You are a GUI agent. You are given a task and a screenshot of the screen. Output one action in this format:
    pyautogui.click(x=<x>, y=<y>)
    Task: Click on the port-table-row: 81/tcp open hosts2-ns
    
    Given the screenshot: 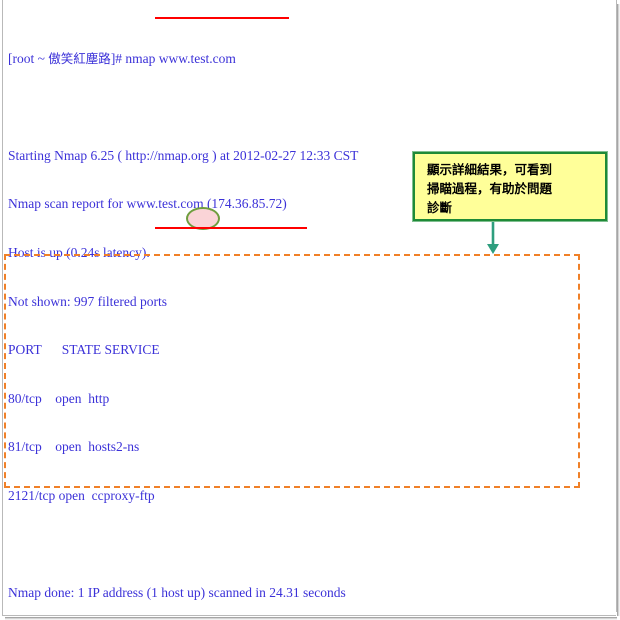 What is the action you would take?
    pyautogui.click(x=74, y=447)
    